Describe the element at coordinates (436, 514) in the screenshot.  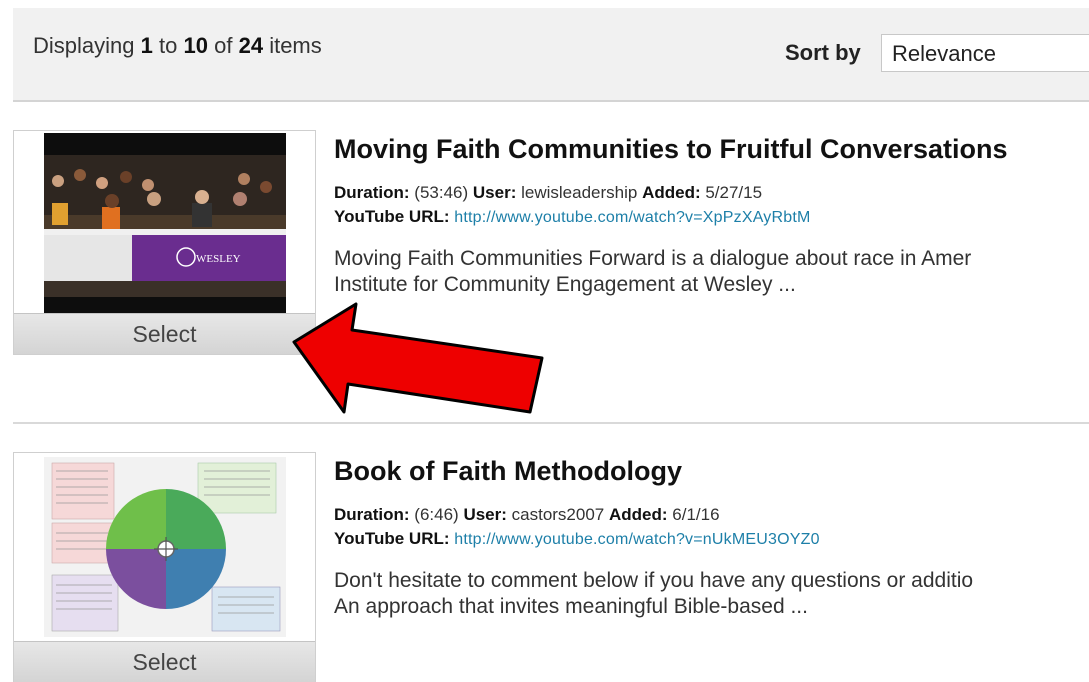
I see `duration-value: (6:46)` at that location.